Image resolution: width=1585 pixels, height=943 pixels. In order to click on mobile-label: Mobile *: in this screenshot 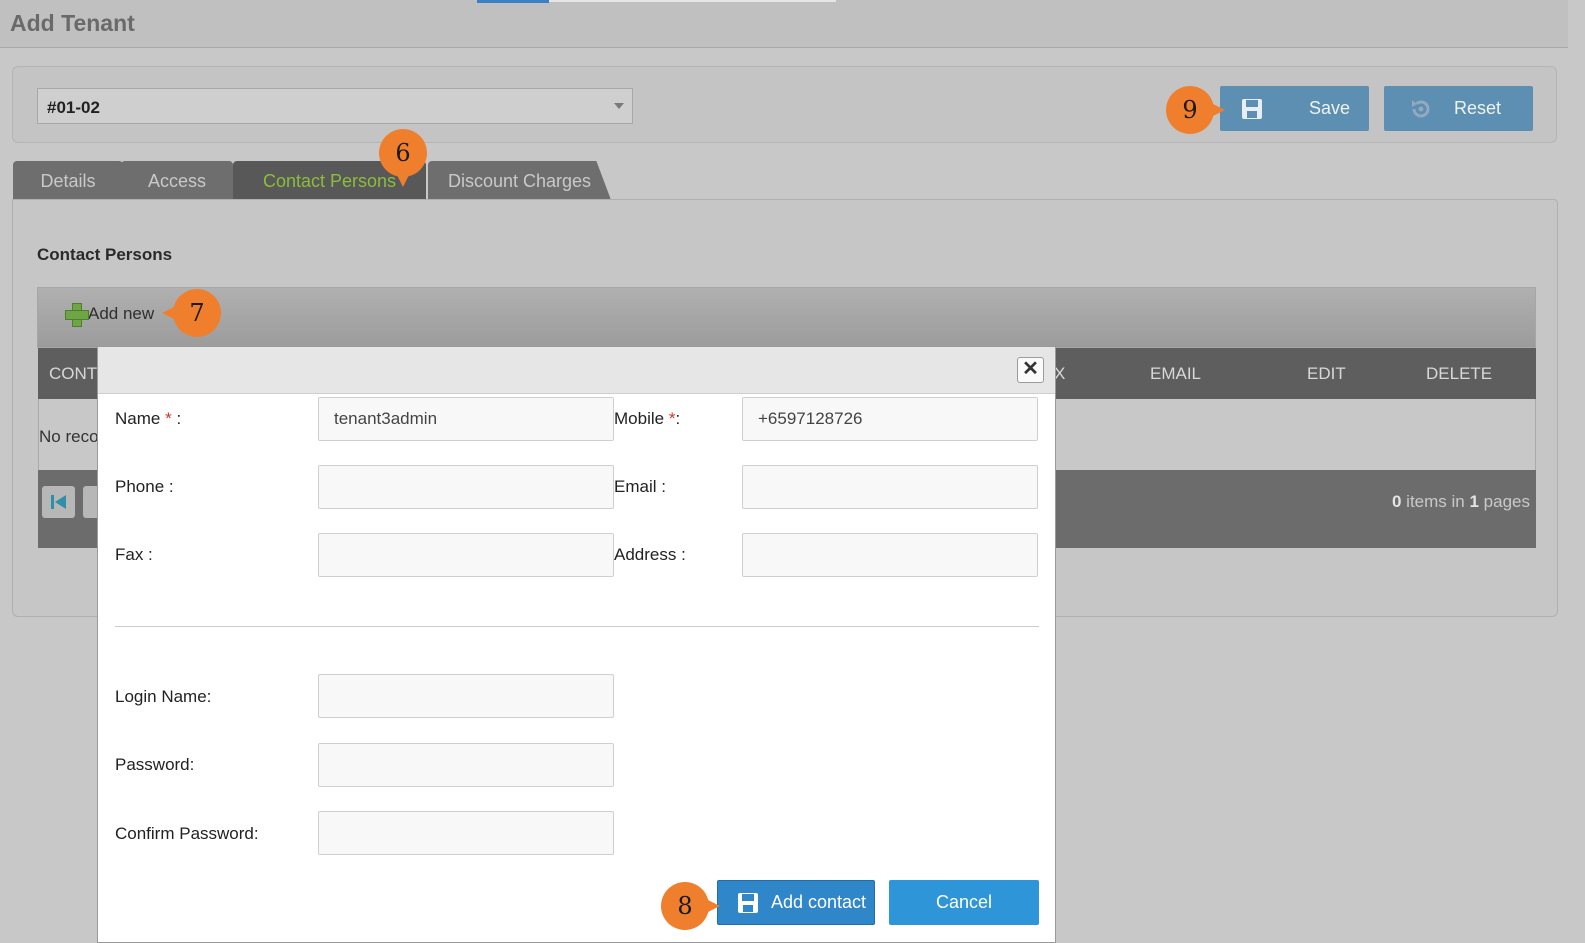, I will do `click(647, 419)`.